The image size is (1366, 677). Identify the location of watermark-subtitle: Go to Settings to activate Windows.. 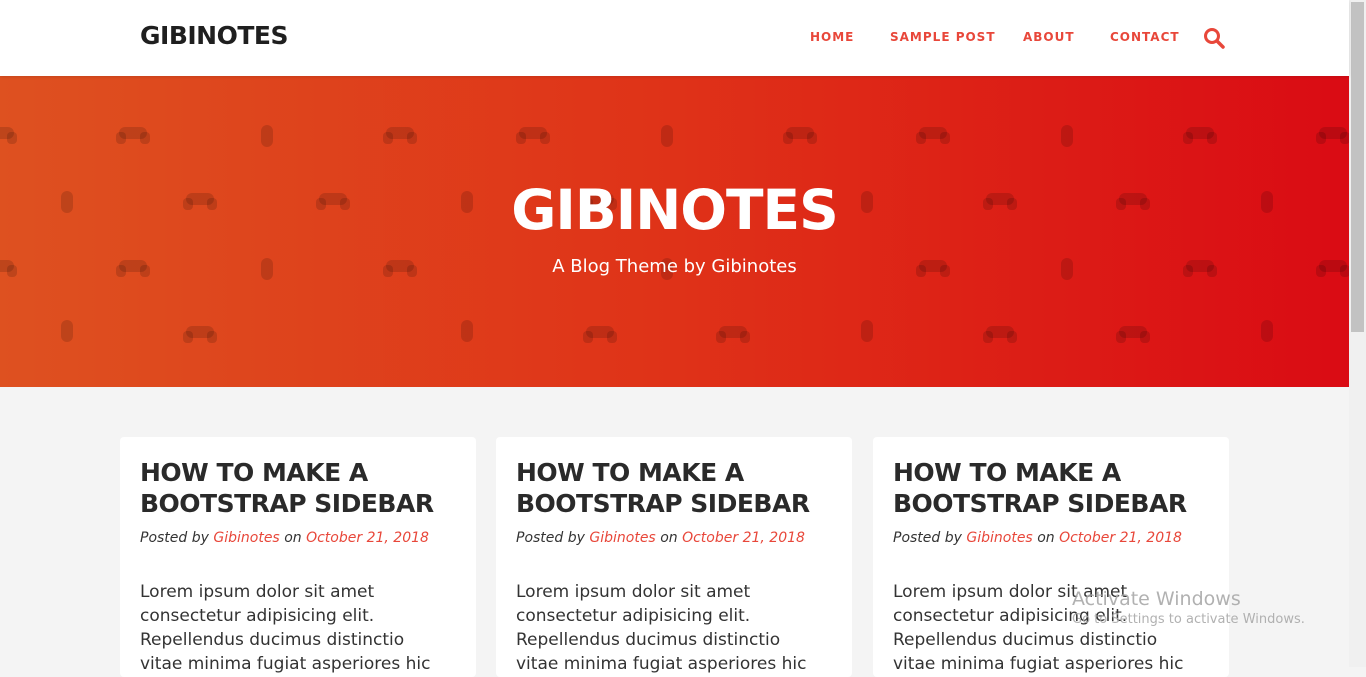
(1188, 619).